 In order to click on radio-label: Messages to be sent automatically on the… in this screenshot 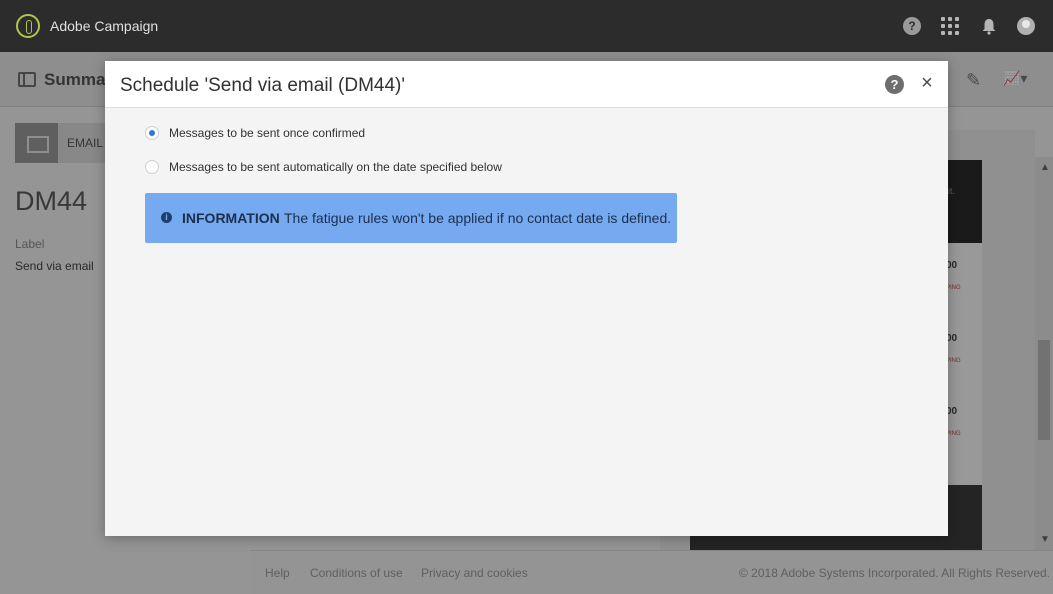, I will do `click(335, 167)`.